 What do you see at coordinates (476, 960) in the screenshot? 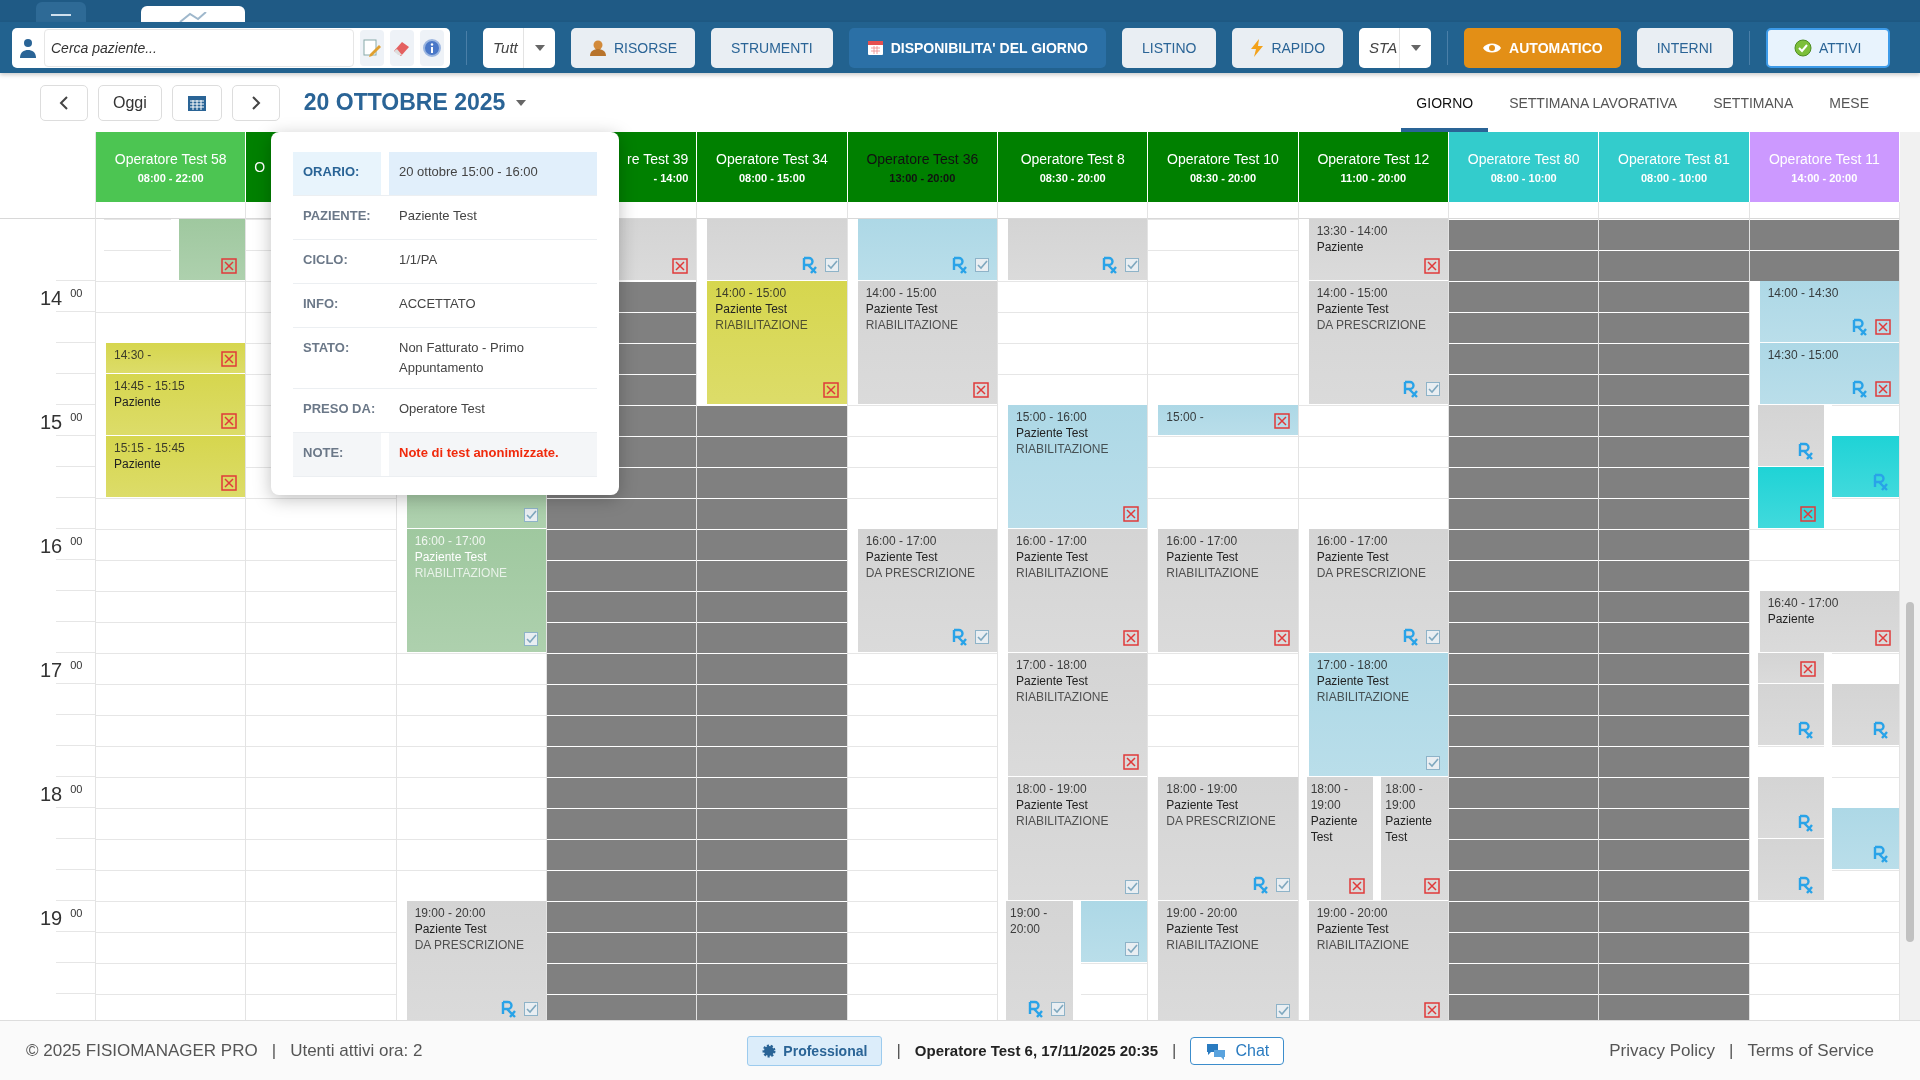
I see `appointment-card: 19:00 - 20:00 Paziente Test DA PRESCRIZIONE` at bounding box center [476, 960].